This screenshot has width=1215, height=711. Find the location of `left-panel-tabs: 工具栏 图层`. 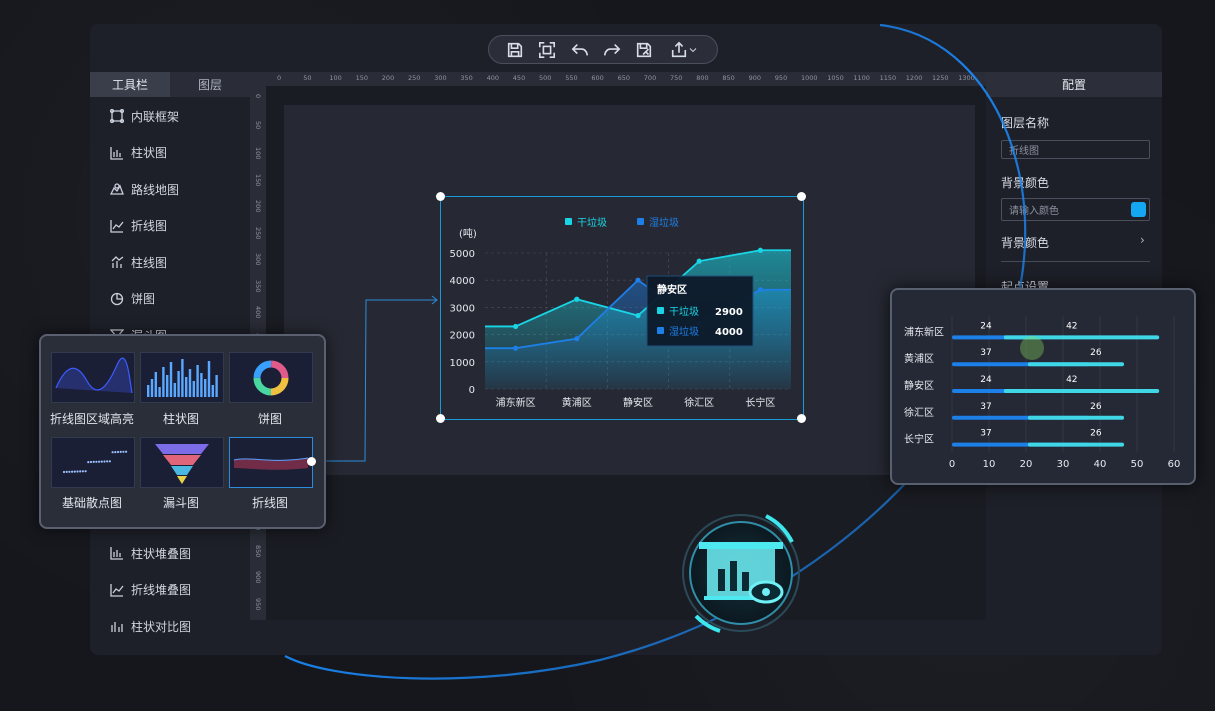

left-panel-tabs: 工具栏 图层 is located at coordinates (170, 84).